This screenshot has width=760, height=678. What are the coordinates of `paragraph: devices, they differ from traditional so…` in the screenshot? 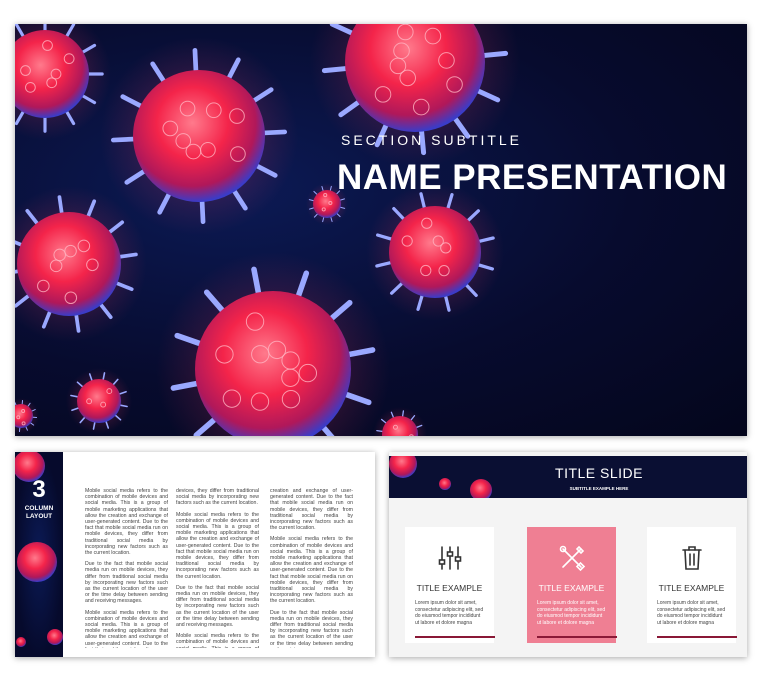 It's located at (217, 497).